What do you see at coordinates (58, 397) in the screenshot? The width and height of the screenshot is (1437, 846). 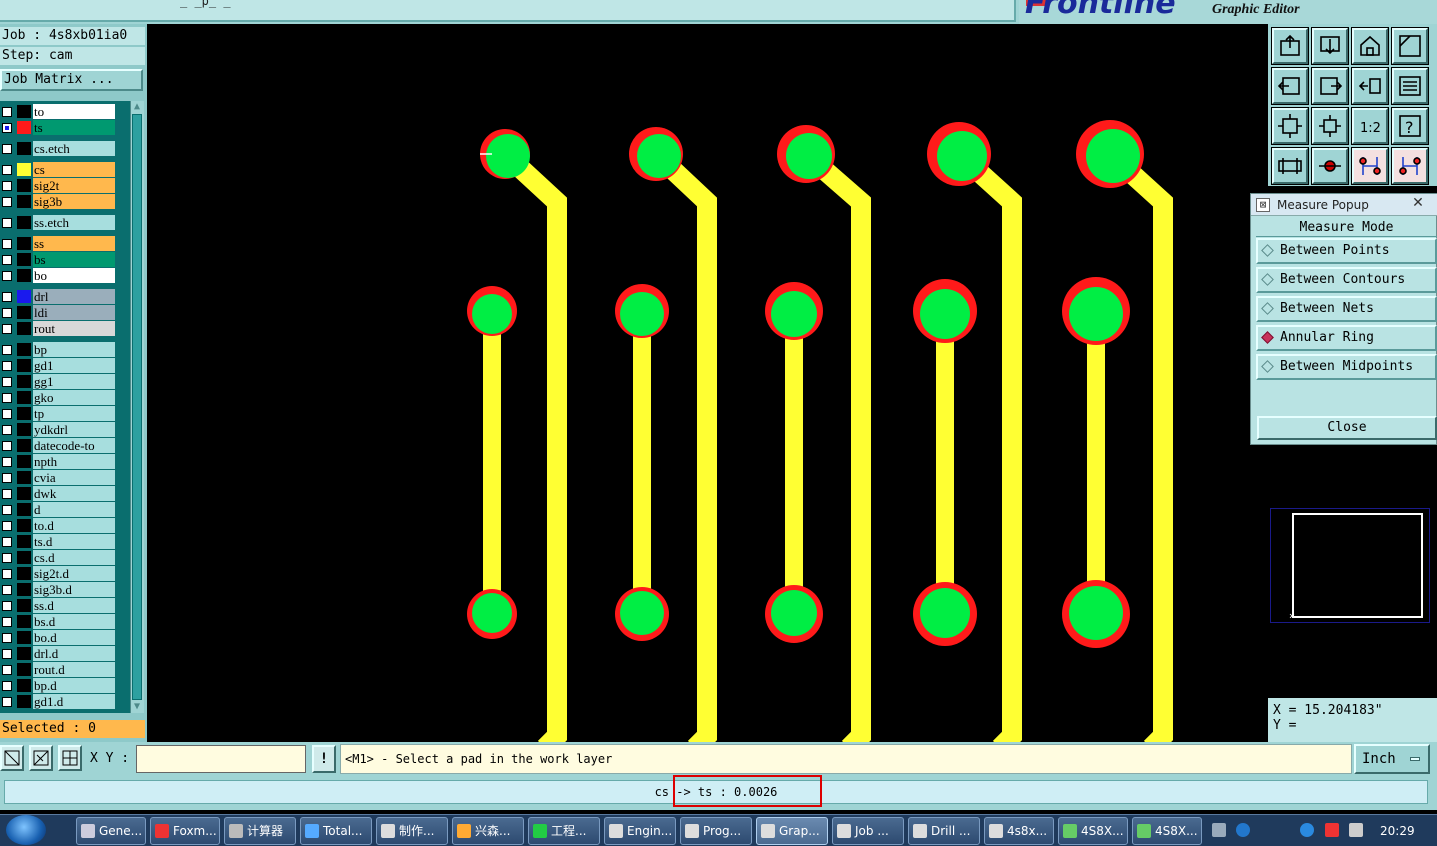 I see `layer-row-gko: gko` at bounding box center [58, 397].